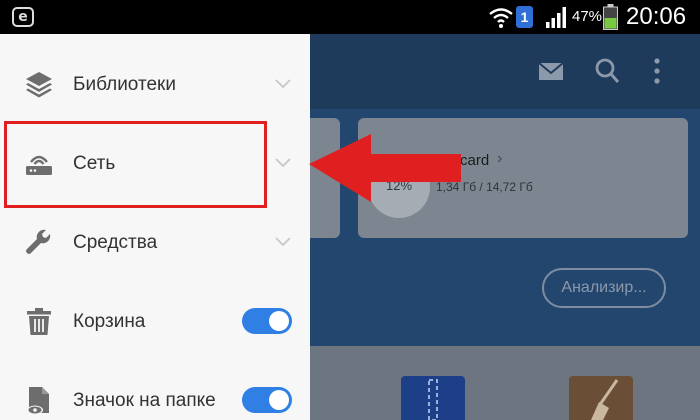 The height and width of the screenshot is (420, 700). I want to click on battery-percent: 47%, so click(587, 16).